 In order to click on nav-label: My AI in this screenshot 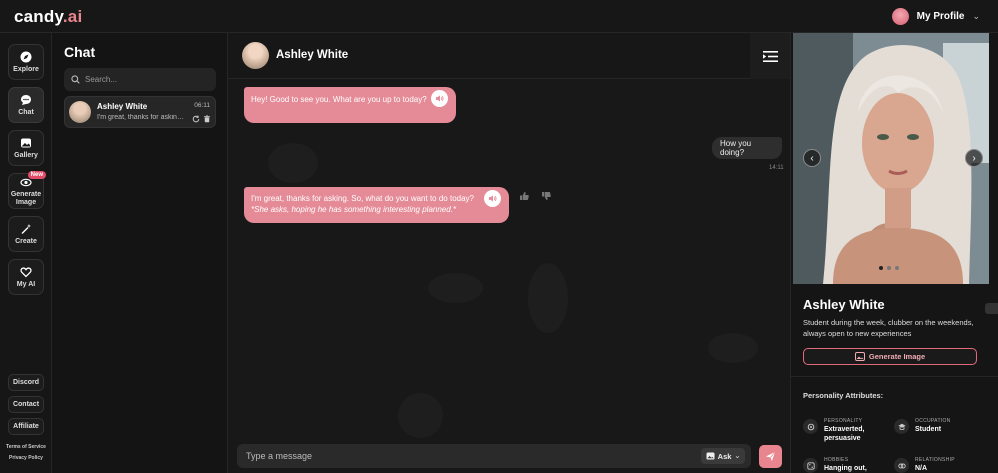, I will do `click(26, 284)`.